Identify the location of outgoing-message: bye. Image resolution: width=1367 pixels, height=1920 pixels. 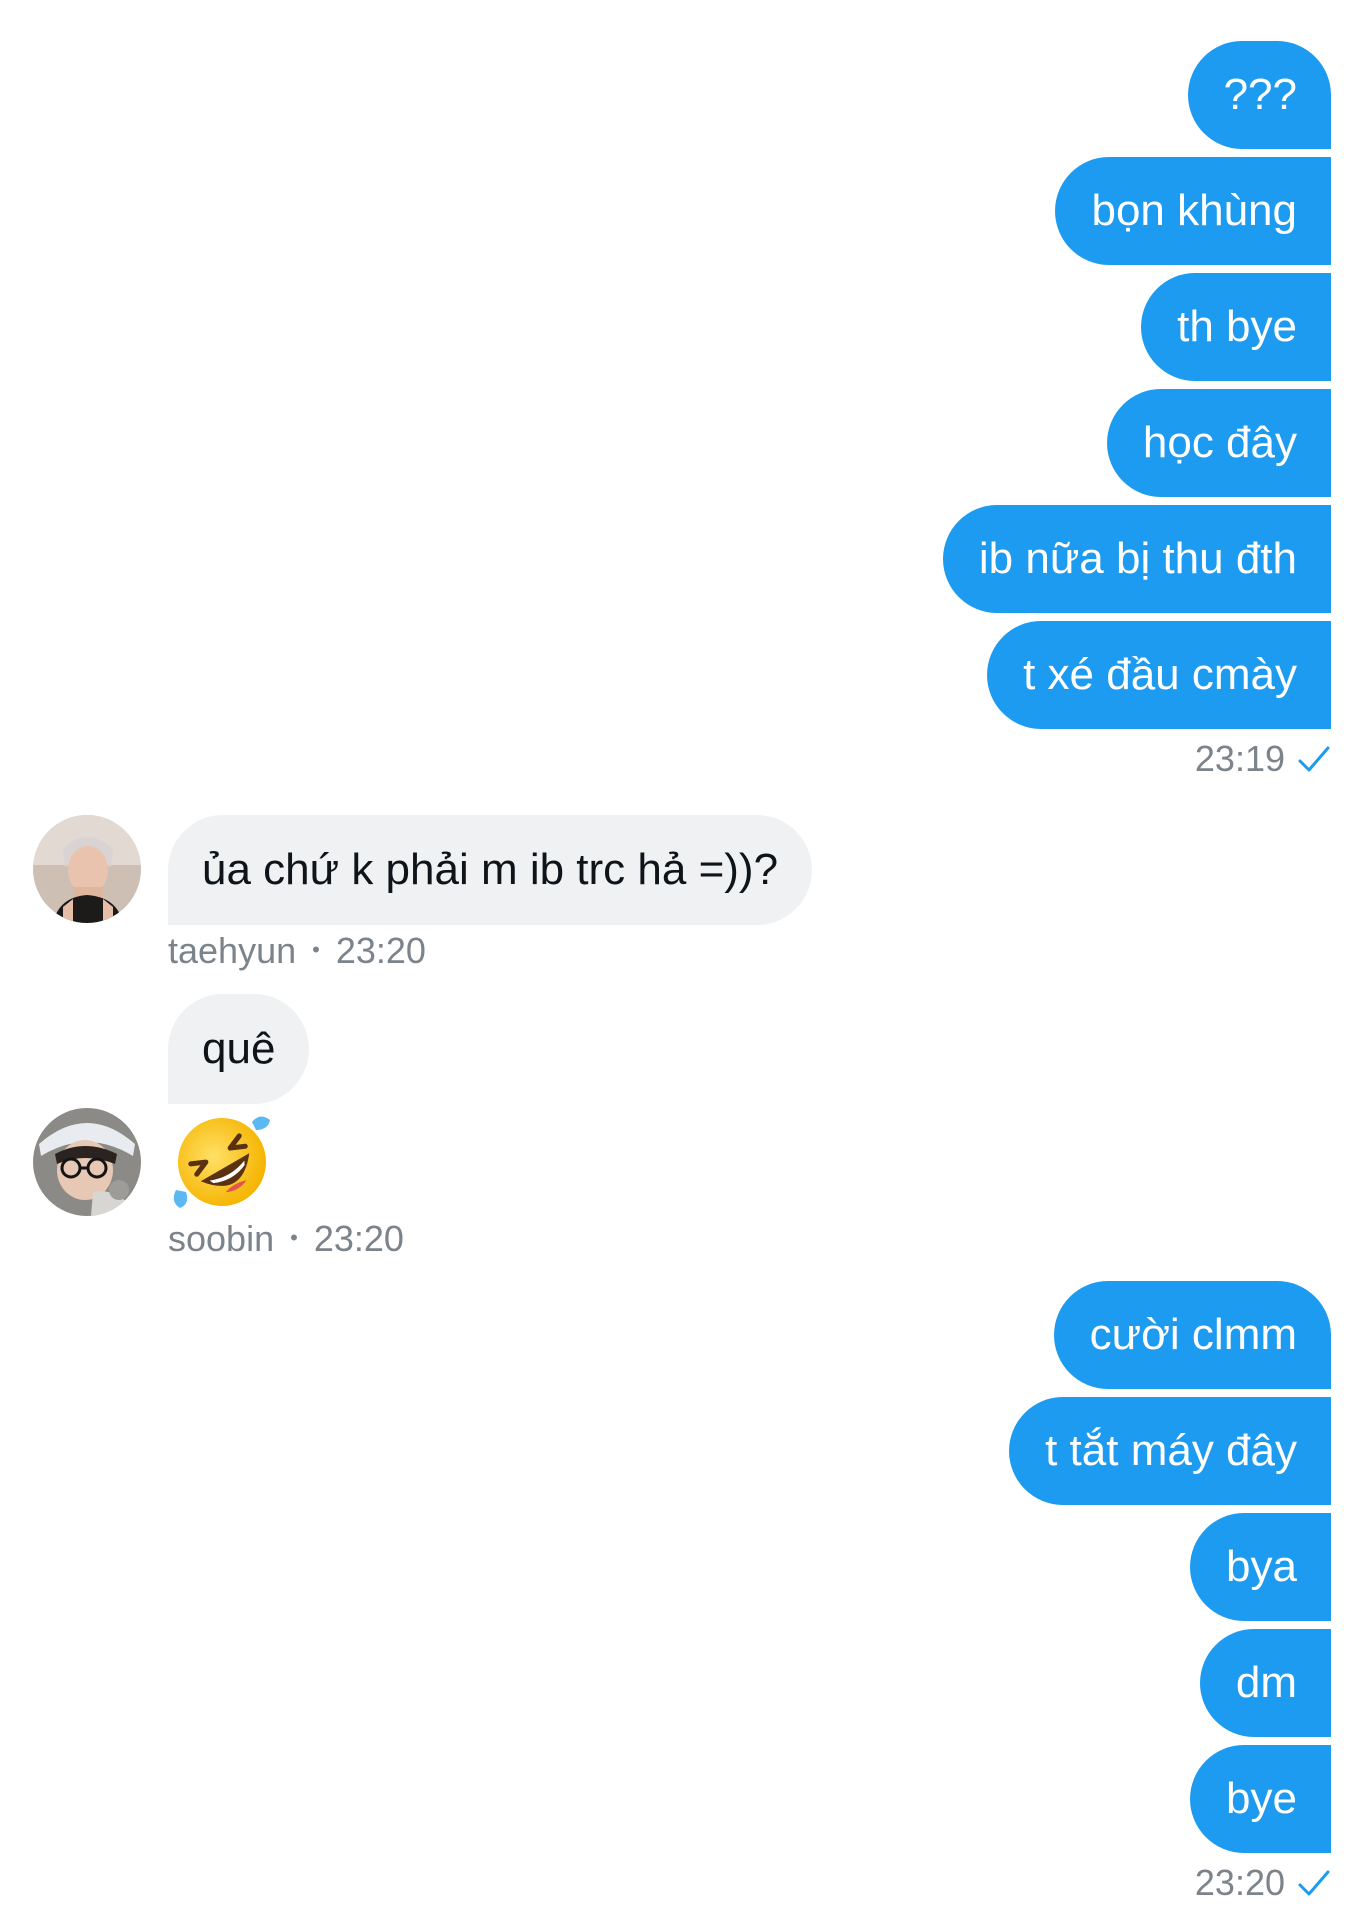
(1260, 1799).